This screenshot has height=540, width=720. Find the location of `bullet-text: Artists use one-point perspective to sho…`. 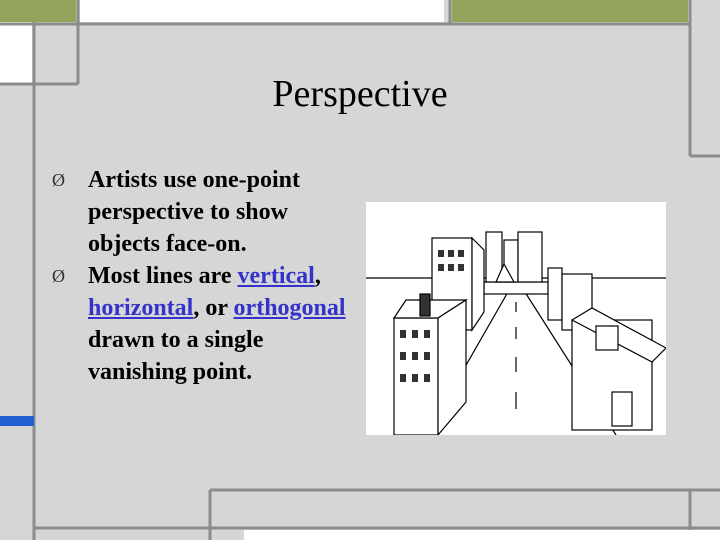

bullet-text: Artists use one-point perspective to sho… is located at coordinates (194, 212).